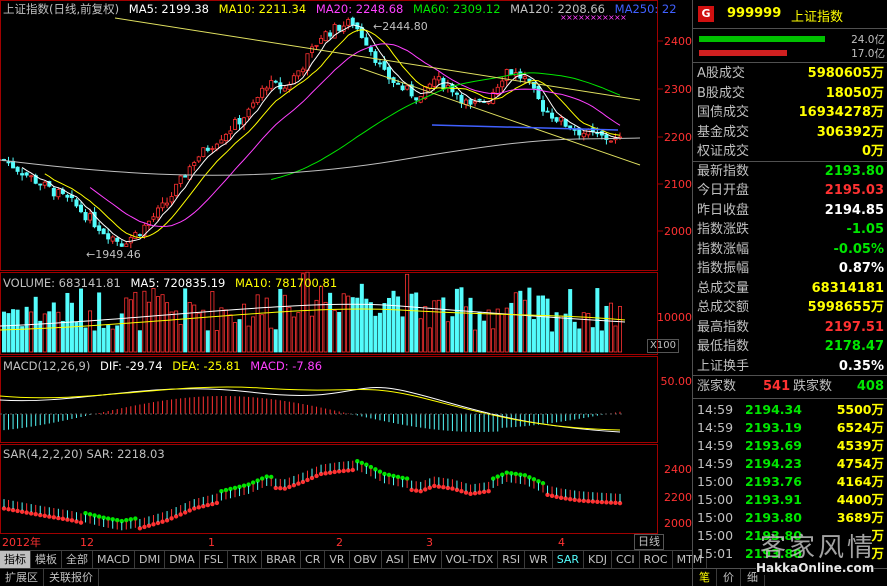 The width and height of the screenshot is (887, 586). Describe the element at coordinates (598, 559) in the screenshot. I see `indicator-tab: KDJ` at that location.